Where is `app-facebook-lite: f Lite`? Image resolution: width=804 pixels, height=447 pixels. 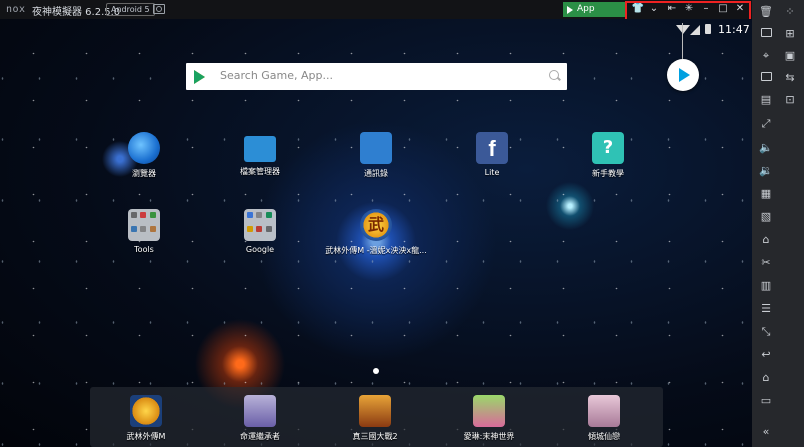 app-facebook-lite: f Lite is located at coordinates (492, 154).